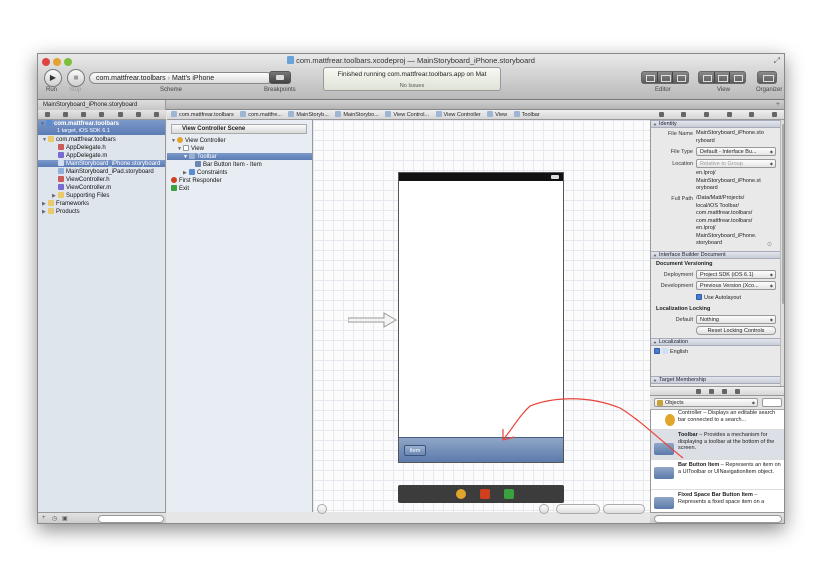 Image resolution: width=820 pixels, height=572 pixels. I want to click on scheme-selector: com.mattfrear.toolbars › Matt's iPhone, so click(181, 78).